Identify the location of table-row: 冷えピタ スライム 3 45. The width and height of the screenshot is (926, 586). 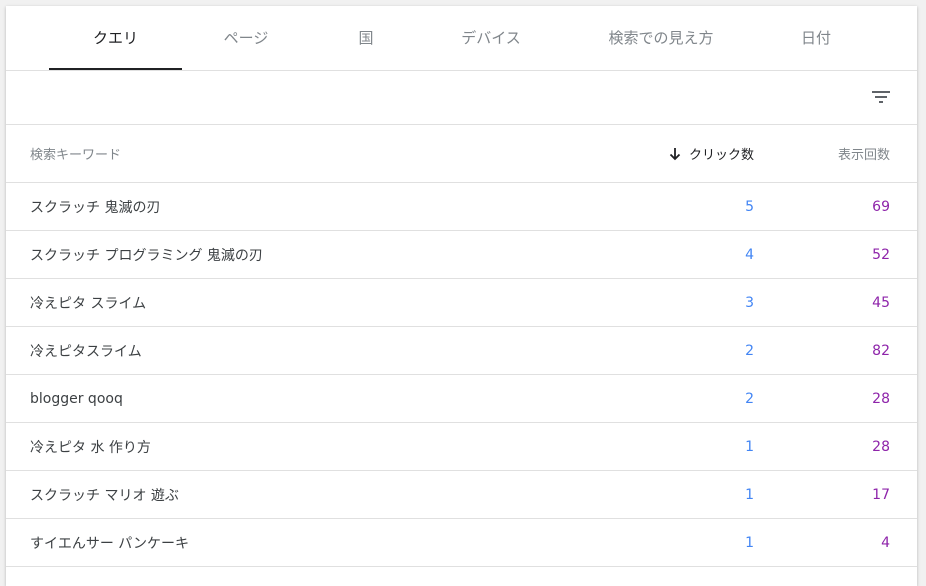
(461, 303).